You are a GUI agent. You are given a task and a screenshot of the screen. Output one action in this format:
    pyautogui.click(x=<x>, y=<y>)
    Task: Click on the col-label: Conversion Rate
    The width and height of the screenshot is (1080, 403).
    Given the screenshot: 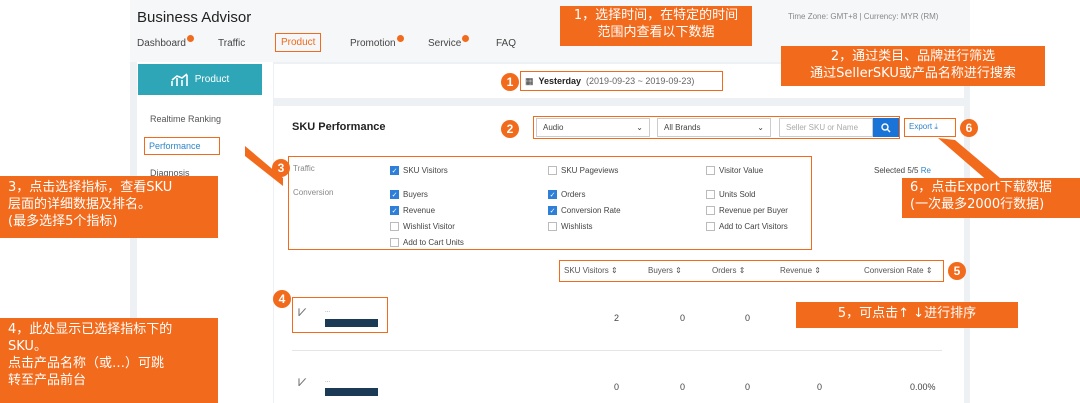 What is the action you would take?
    pyautogui.click(x=894, y=270)
    